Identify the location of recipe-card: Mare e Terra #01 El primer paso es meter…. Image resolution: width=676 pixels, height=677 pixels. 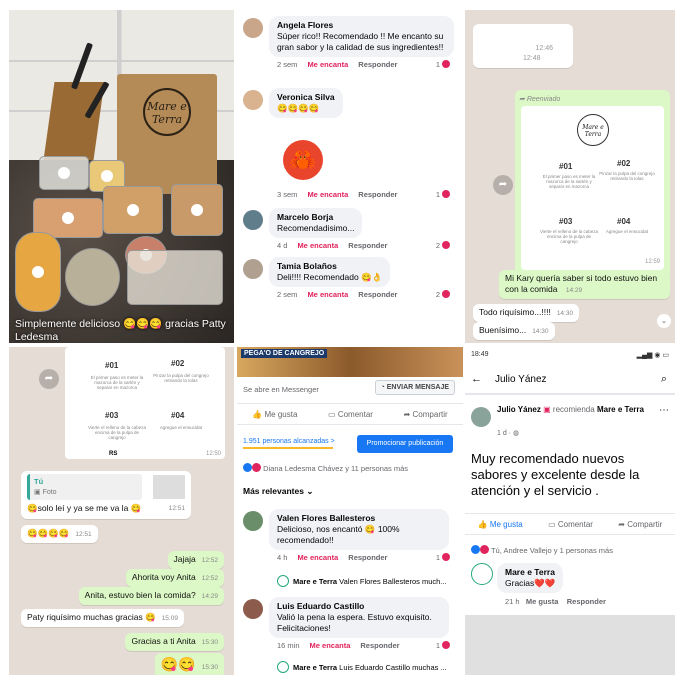
(592, 188).